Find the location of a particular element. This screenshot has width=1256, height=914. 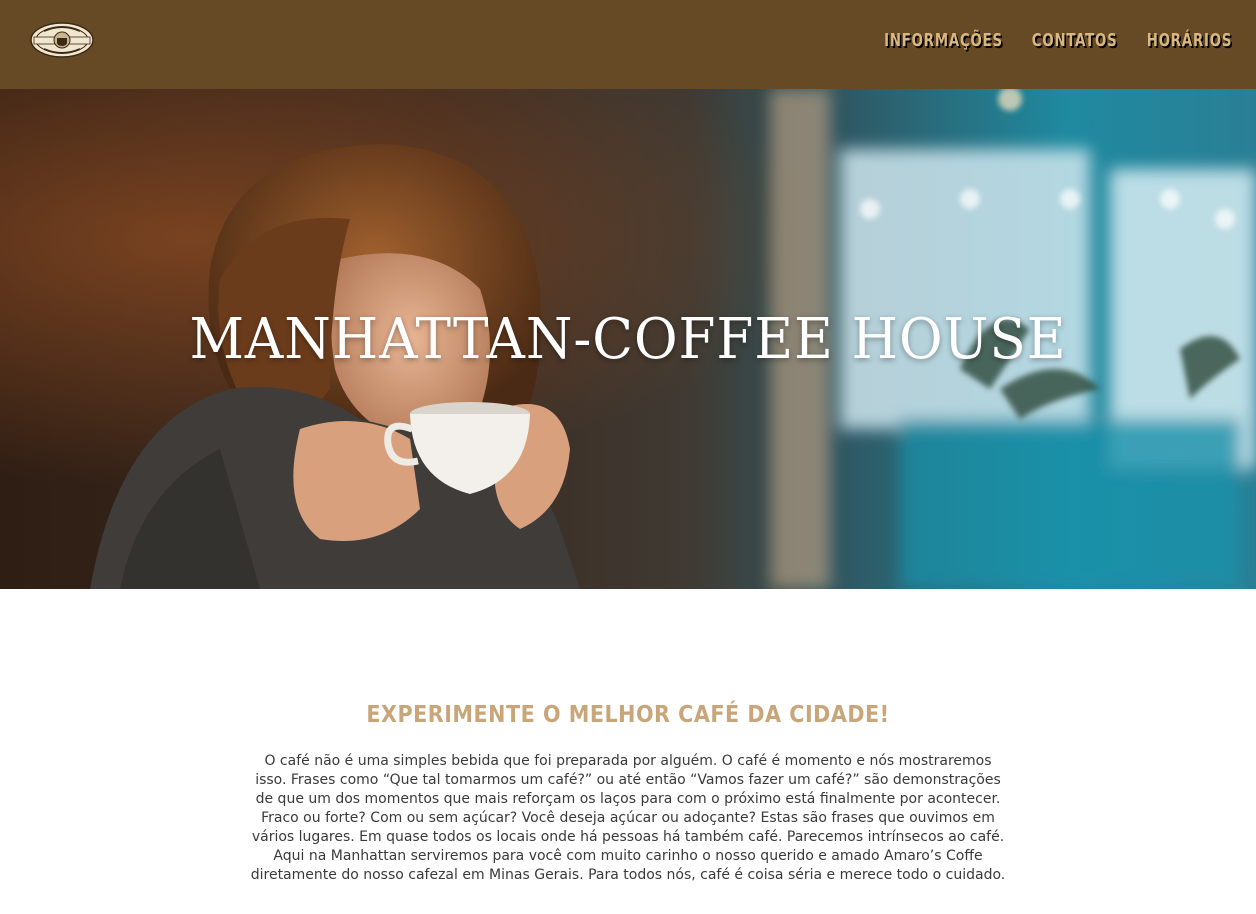

hero-title: MANHATTAN-COFFEE HOUSE is located at coordinates (628, 339).